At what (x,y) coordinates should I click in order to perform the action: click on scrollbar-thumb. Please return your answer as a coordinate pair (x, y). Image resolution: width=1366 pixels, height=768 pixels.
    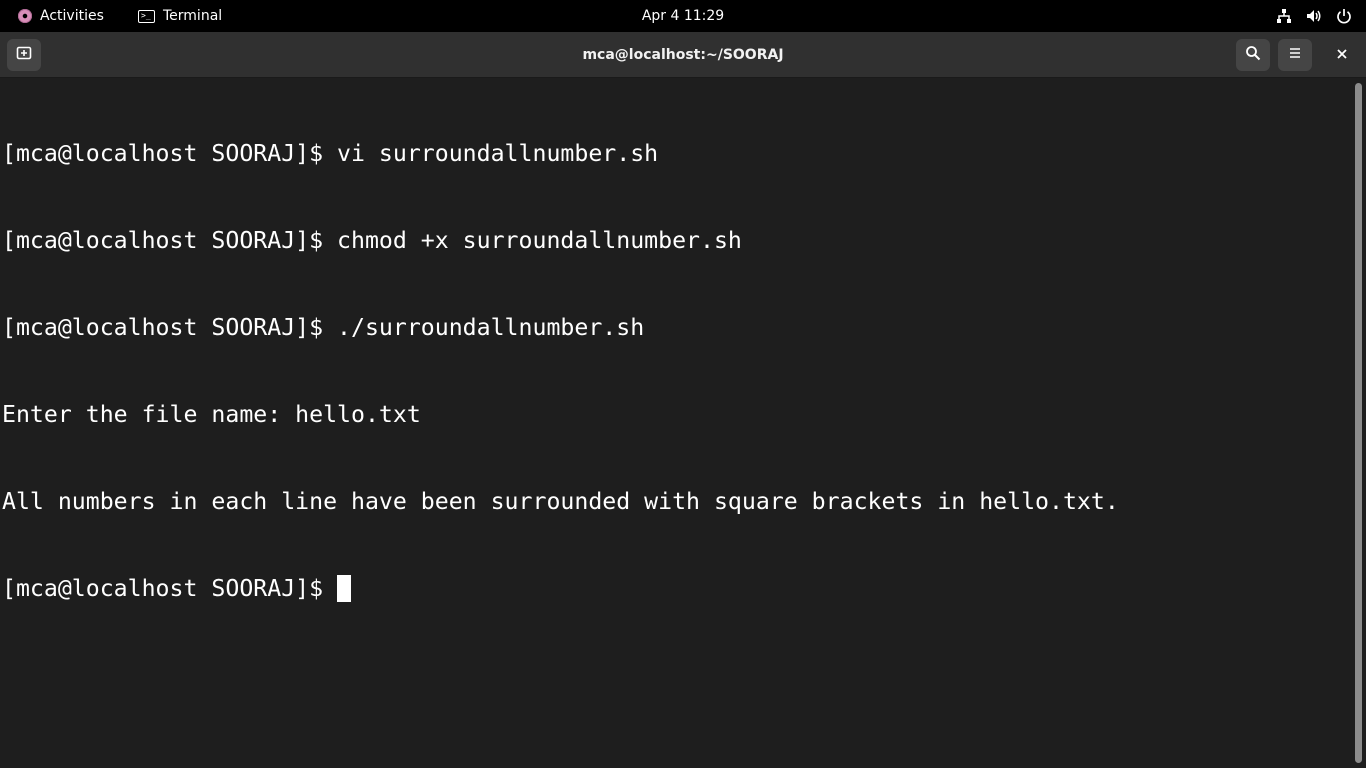
    Looking at the image, I should click on (1358, 423).